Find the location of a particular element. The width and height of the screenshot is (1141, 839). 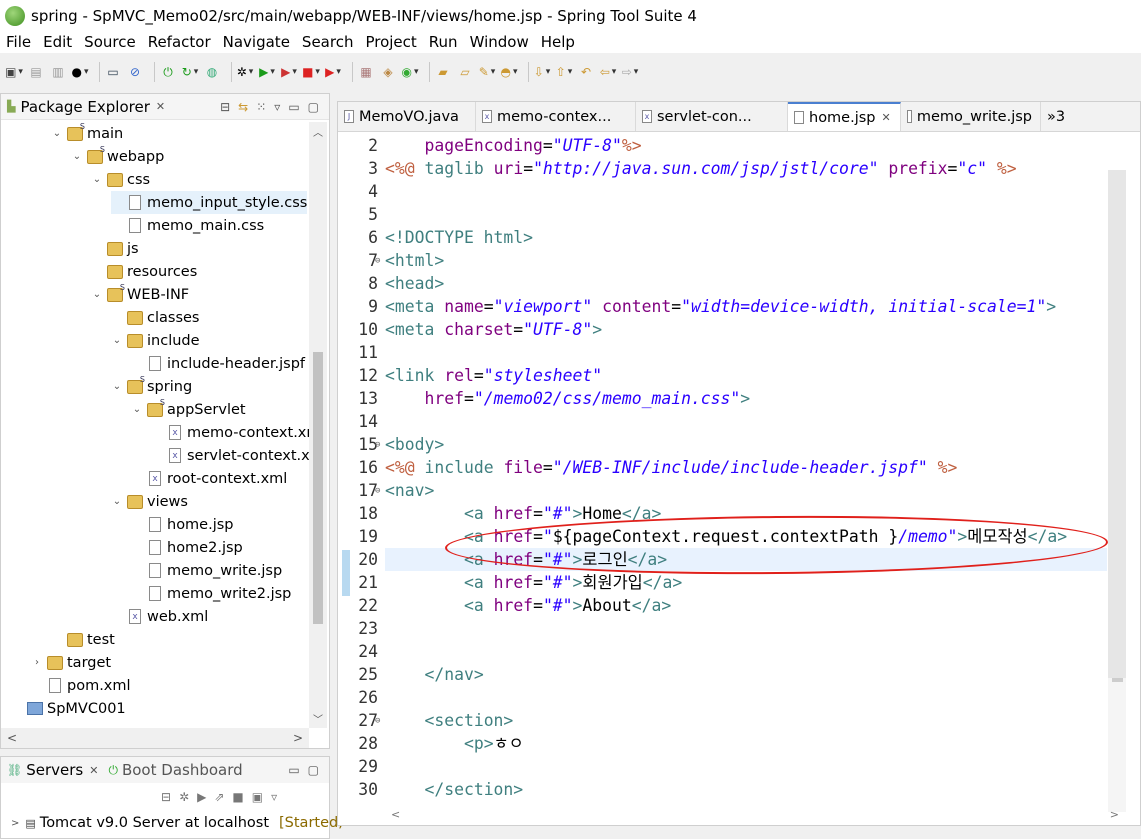

code-line: <a href="#">Home</a> is located at coordinates (523, 513).